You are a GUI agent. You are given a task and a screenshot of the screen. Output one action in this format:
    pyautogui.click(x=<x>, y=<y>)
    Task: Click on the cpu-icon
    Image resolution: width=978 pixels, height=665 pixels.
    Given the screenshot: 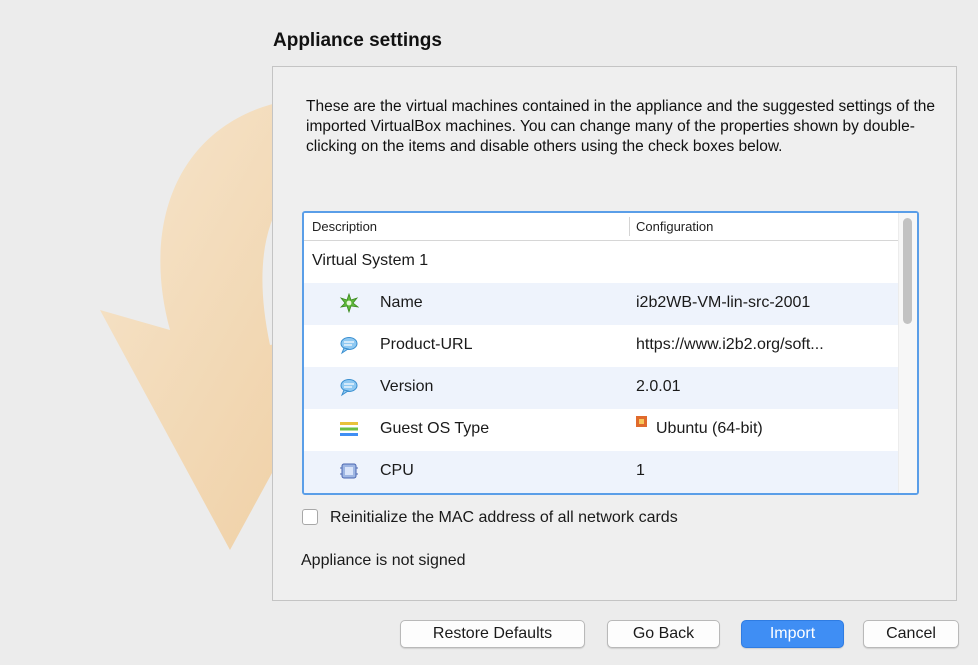 What is the action you would take?
    pyautogui.click(x=349, y=471)
    